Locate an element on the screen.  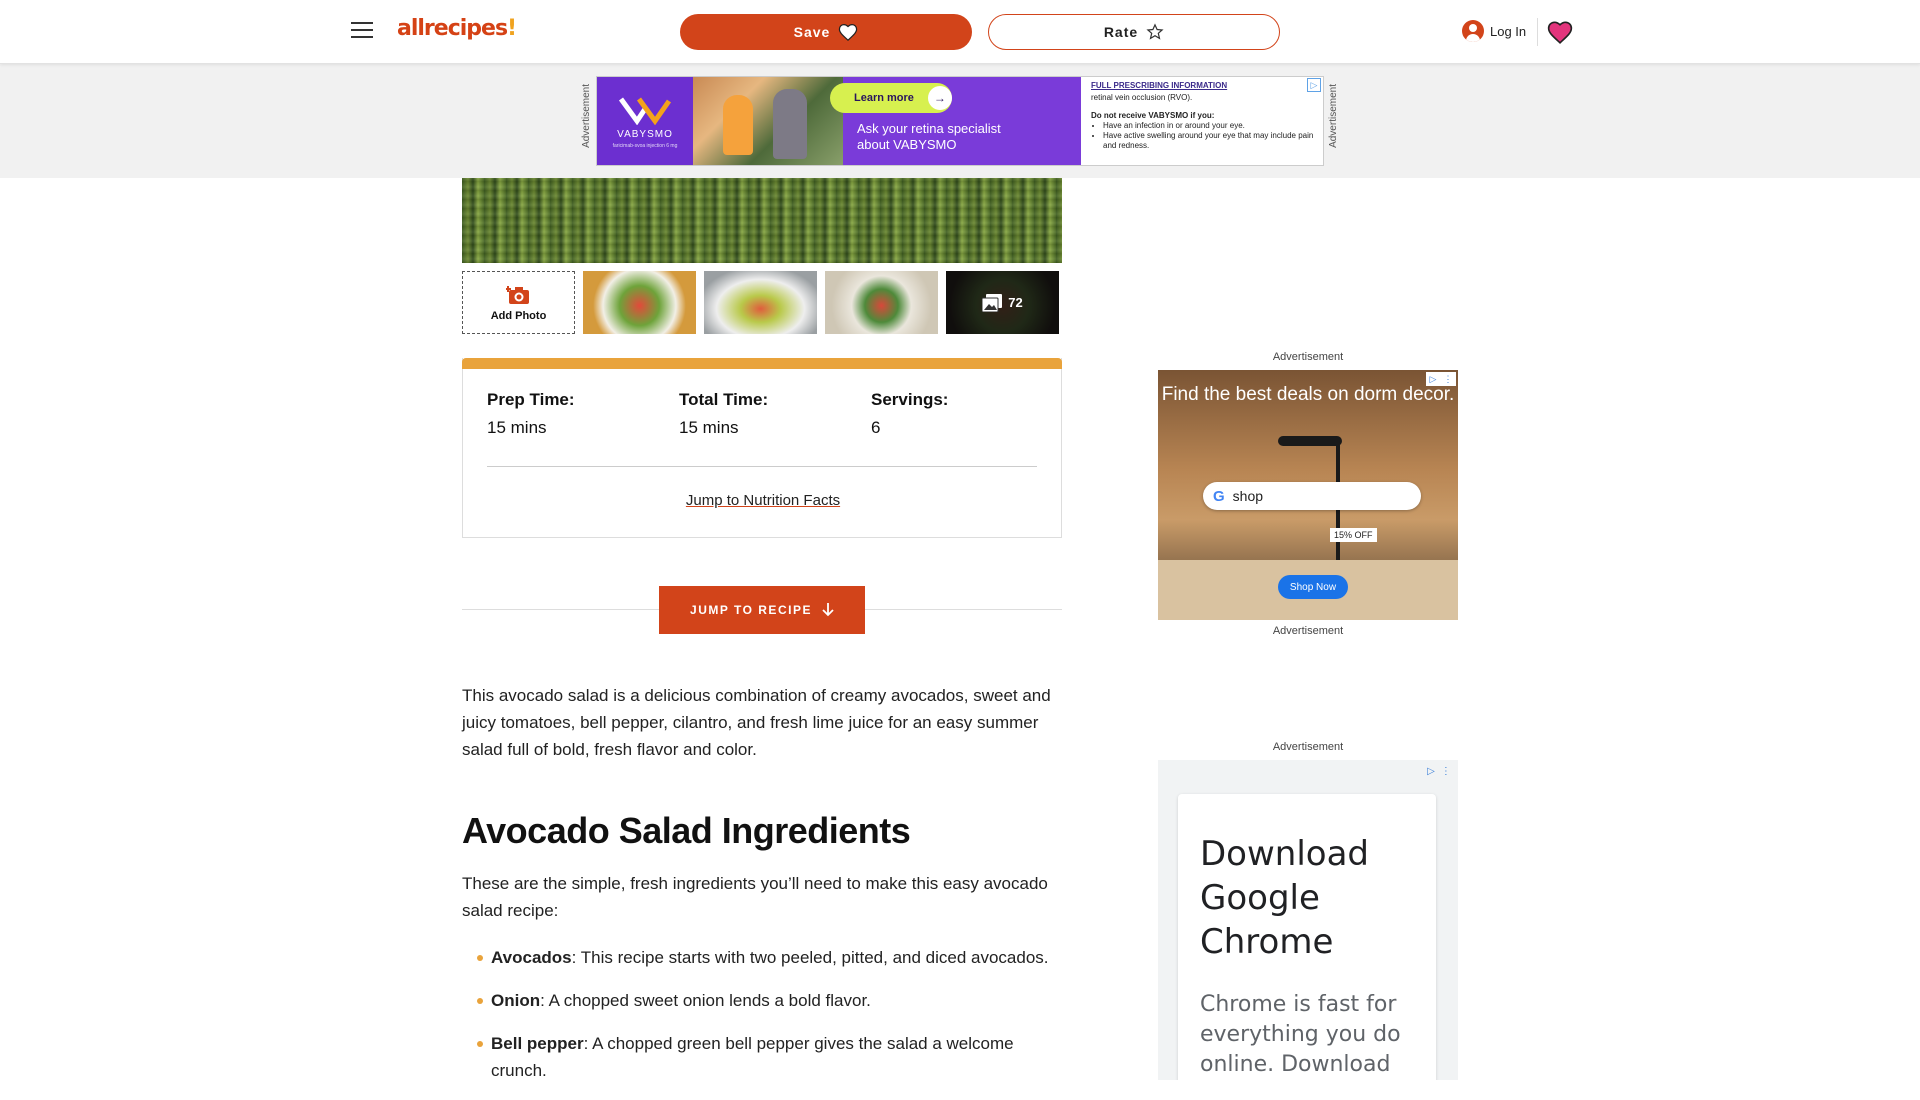
total-value: 15 mins is located at coordinates (709, 427).